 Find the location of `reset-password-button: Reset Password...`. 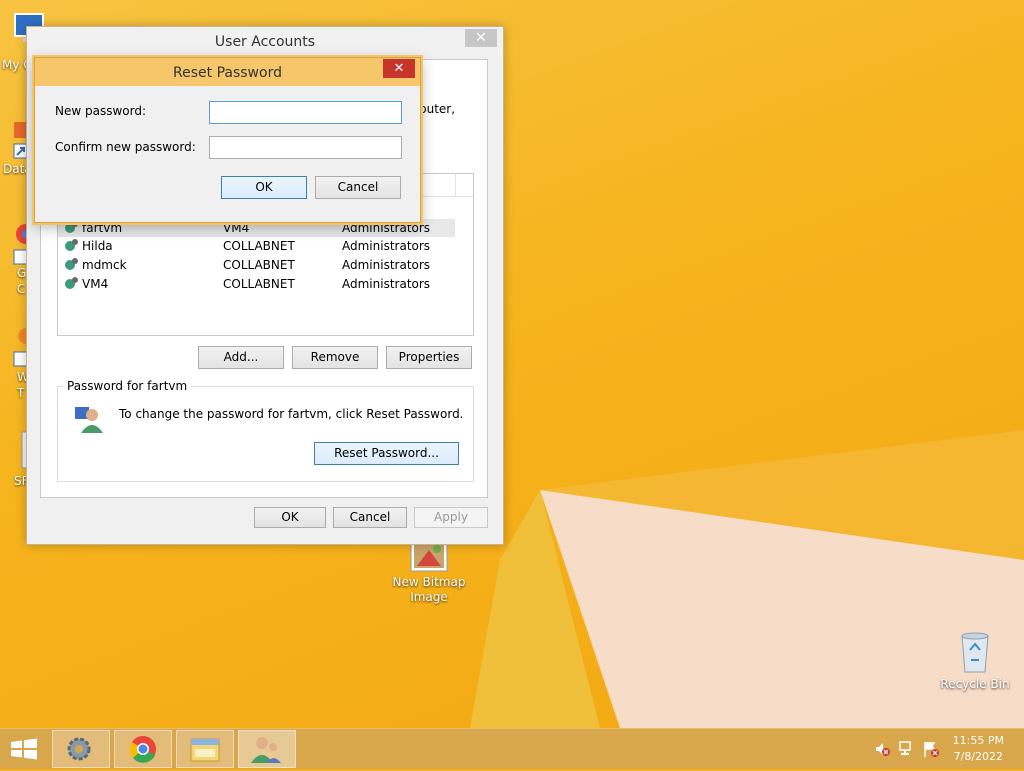

reset-password-button: Reset Password... is located at coordinates (386, 453).